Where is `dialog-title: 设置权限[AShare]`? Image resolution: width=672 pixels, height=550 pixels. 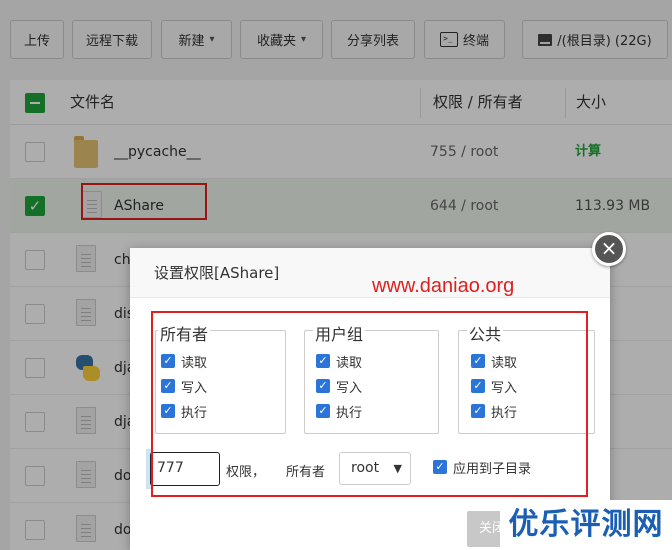
dialog-title: 设置权限[AShare] is located at coordinates (370, 273).